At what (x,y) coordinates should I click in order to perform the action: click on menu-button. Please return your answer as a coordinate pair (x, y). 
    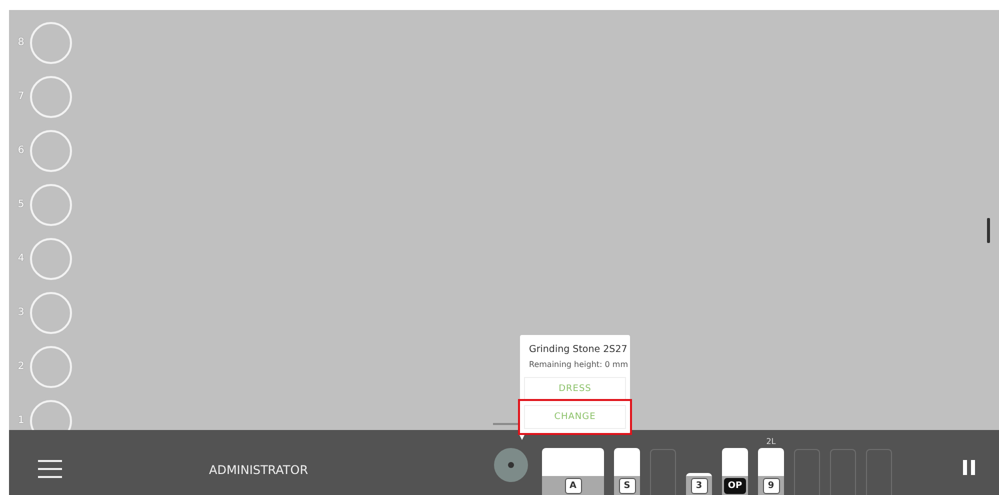
    Looking at the image, I should click on (50, 469).